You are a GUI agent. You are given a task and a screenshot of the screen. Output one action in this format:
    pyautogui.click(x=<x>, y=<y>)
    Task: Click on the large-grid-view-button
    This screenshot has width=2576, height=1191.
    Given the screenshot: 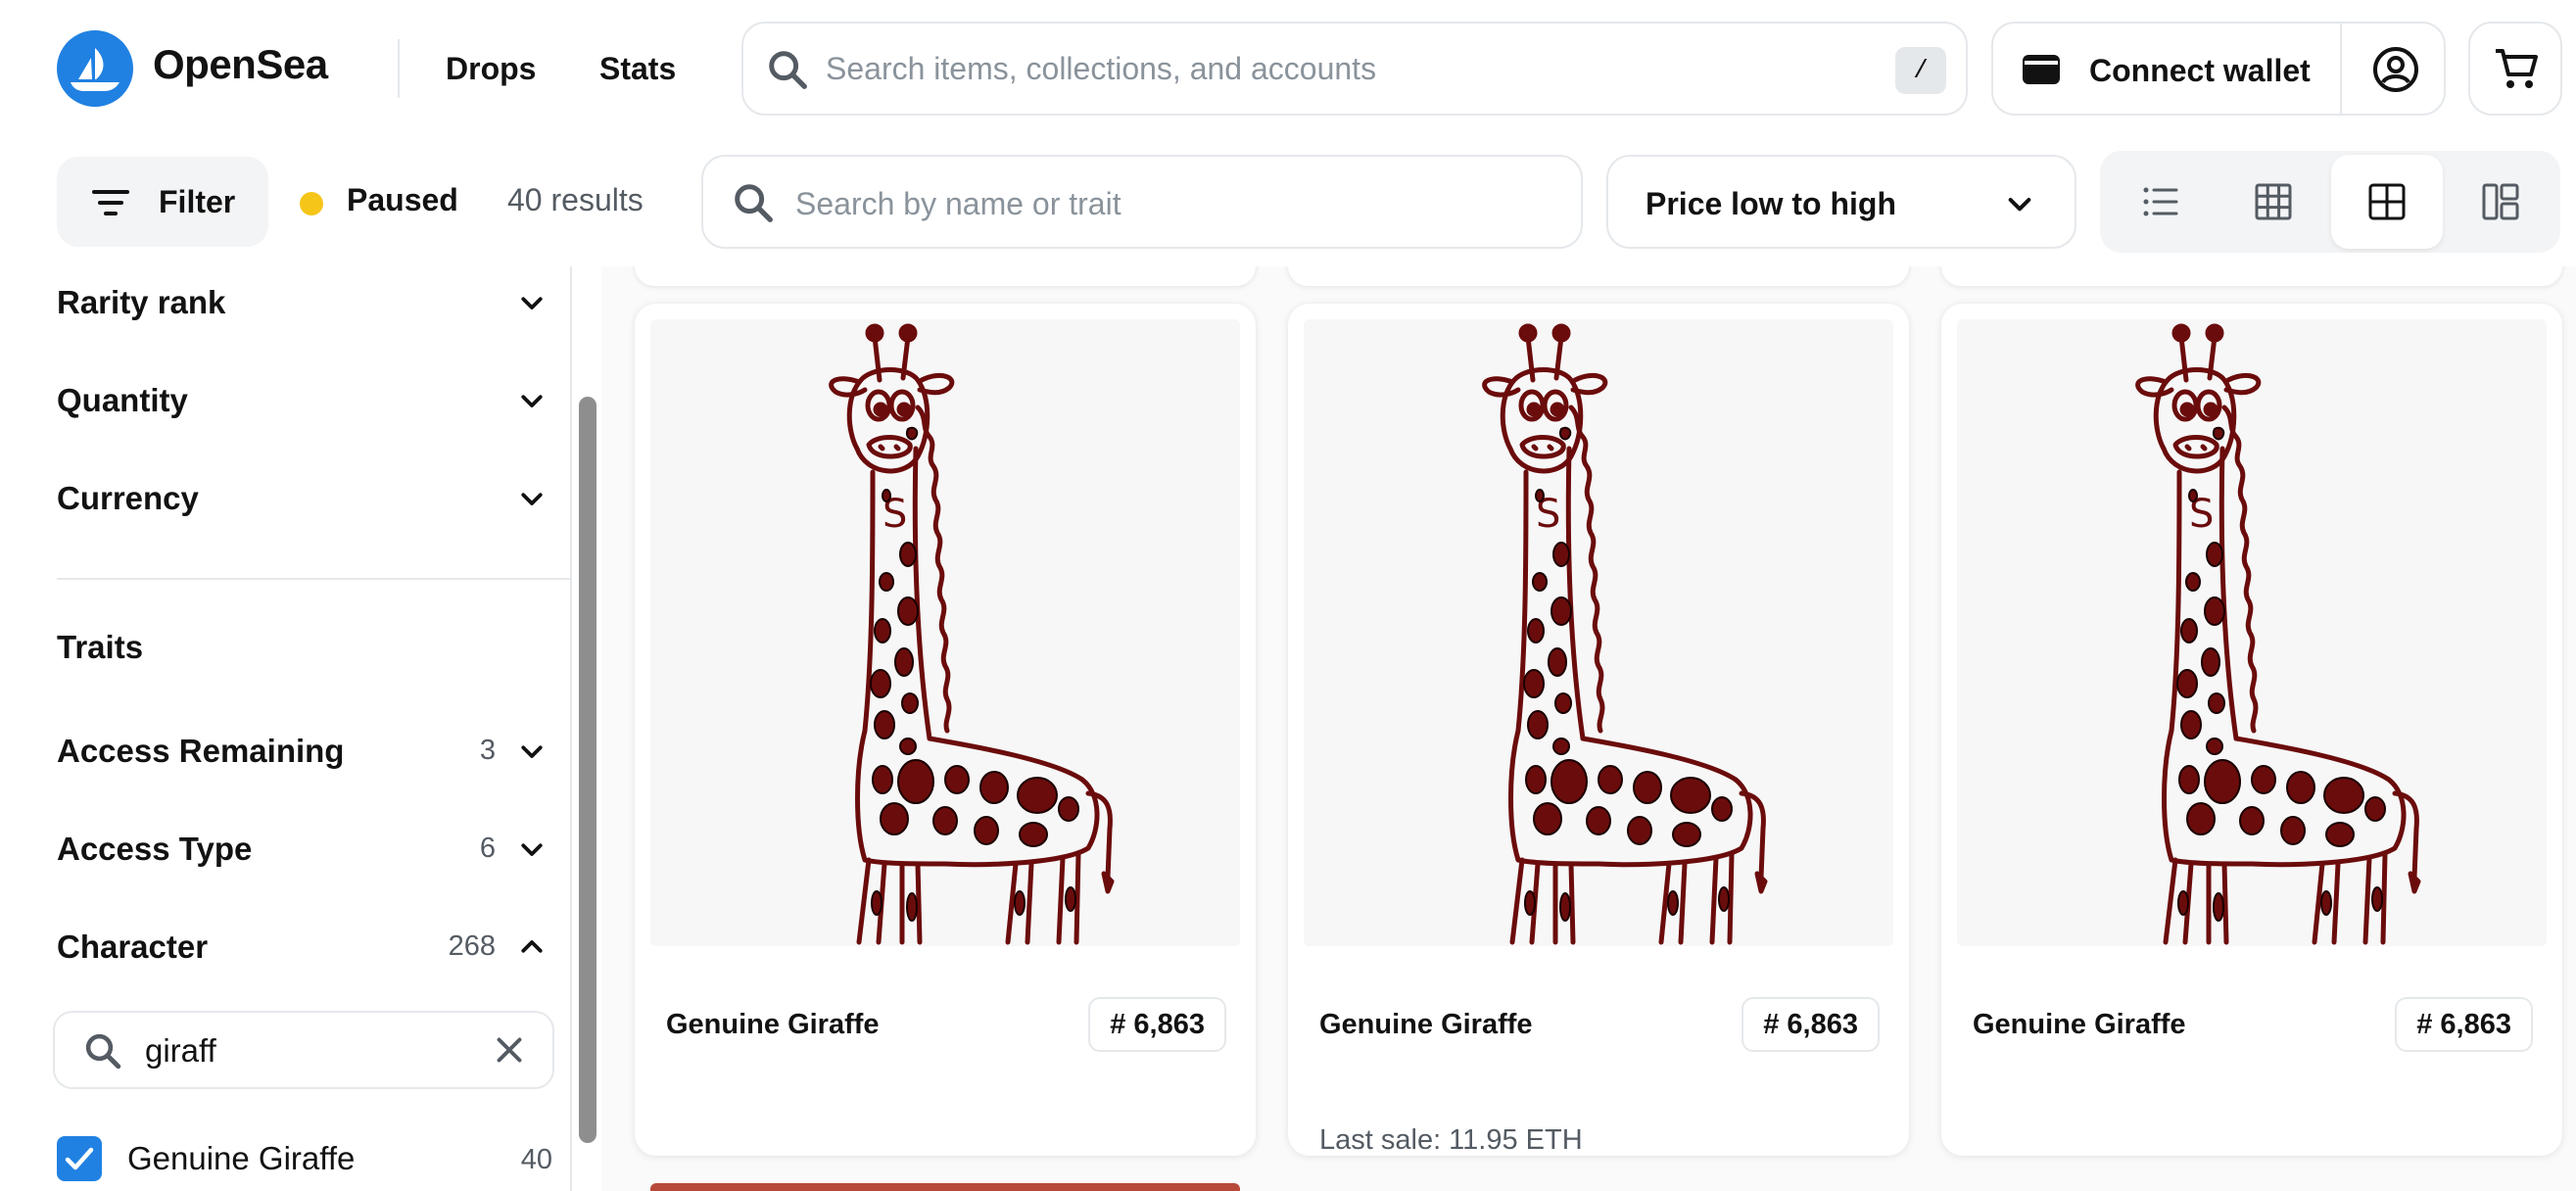 What is the action you would take?
    pyautogui.click(x=2387, y=202)
    